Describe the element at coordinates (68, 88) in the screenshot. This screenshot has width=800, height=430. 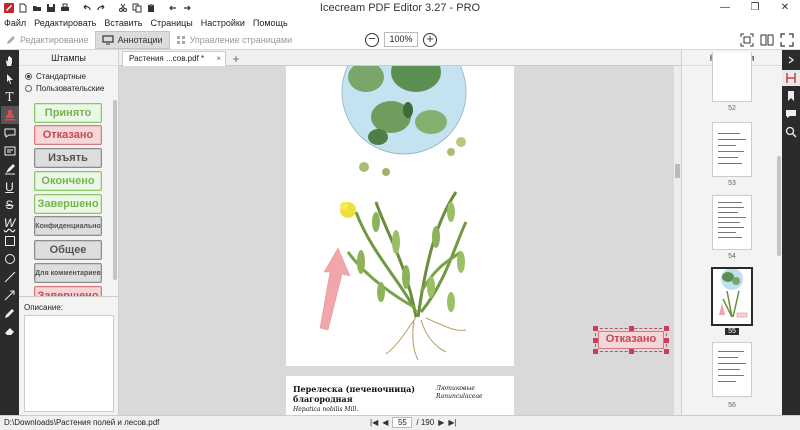
I see `radio-custom: Пользовательские` at that location.